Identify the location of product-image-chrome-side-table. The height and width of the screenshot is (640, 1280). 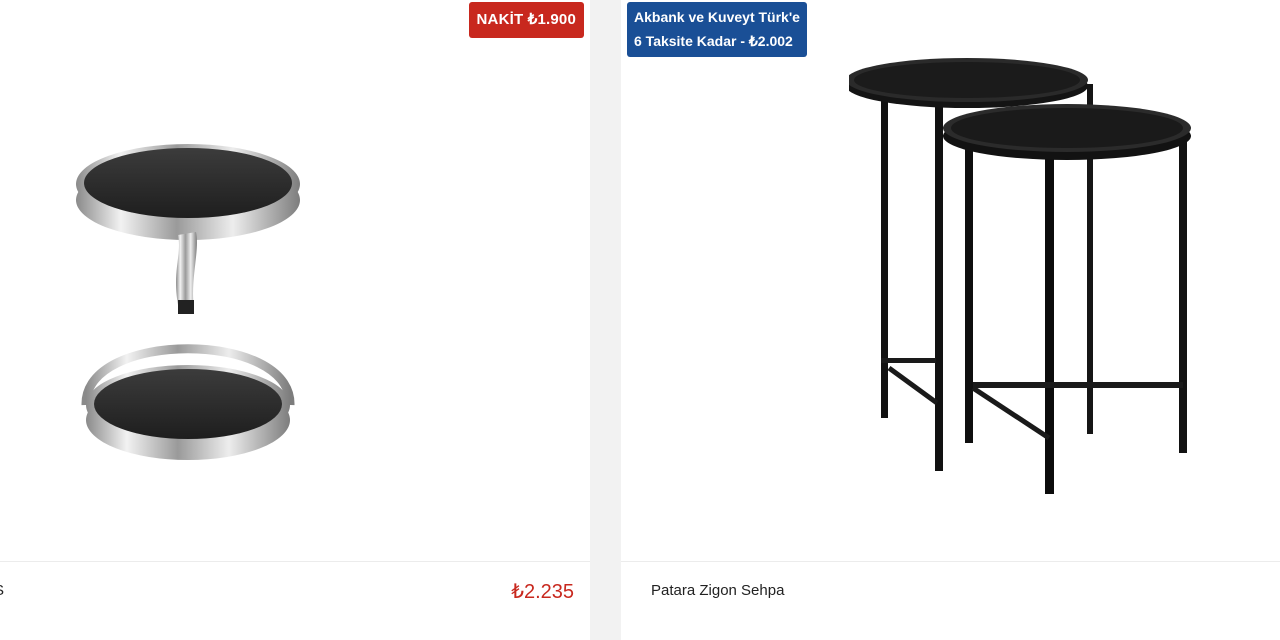
(190, 305).